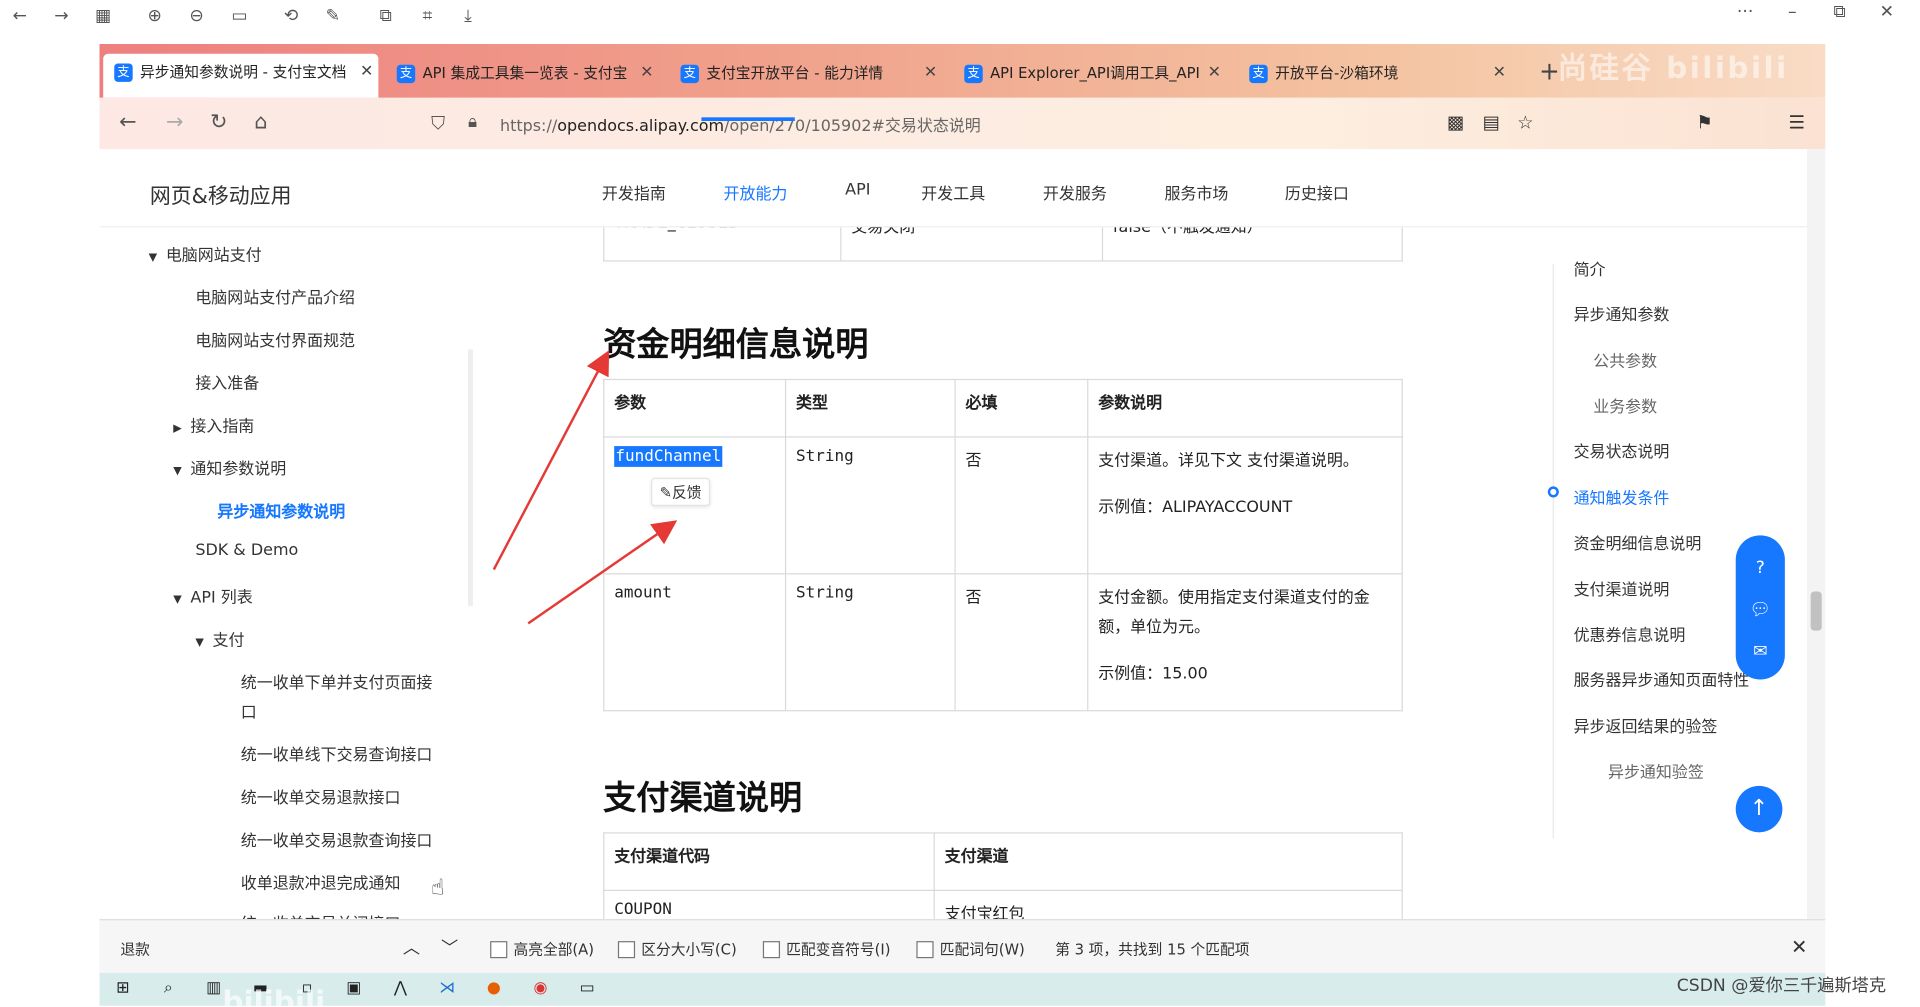  What do you see at coordinates (1455, 122) in the screenshot?
I see `qr-icon: ▩` at bounding box center [1455, 122].